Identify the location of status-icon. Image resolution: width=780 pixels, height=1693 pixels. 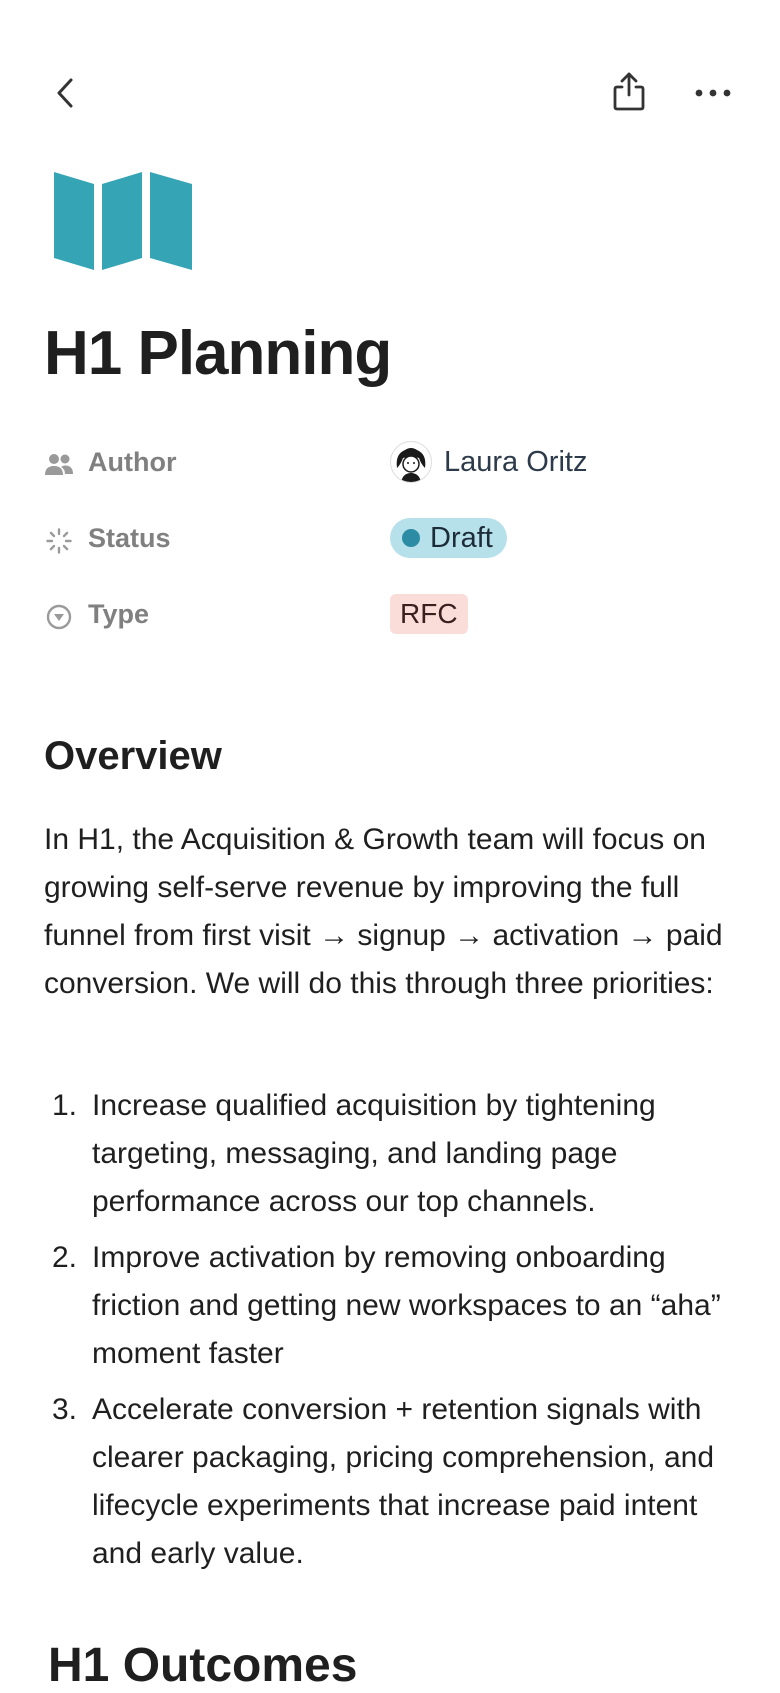
(59, 541).